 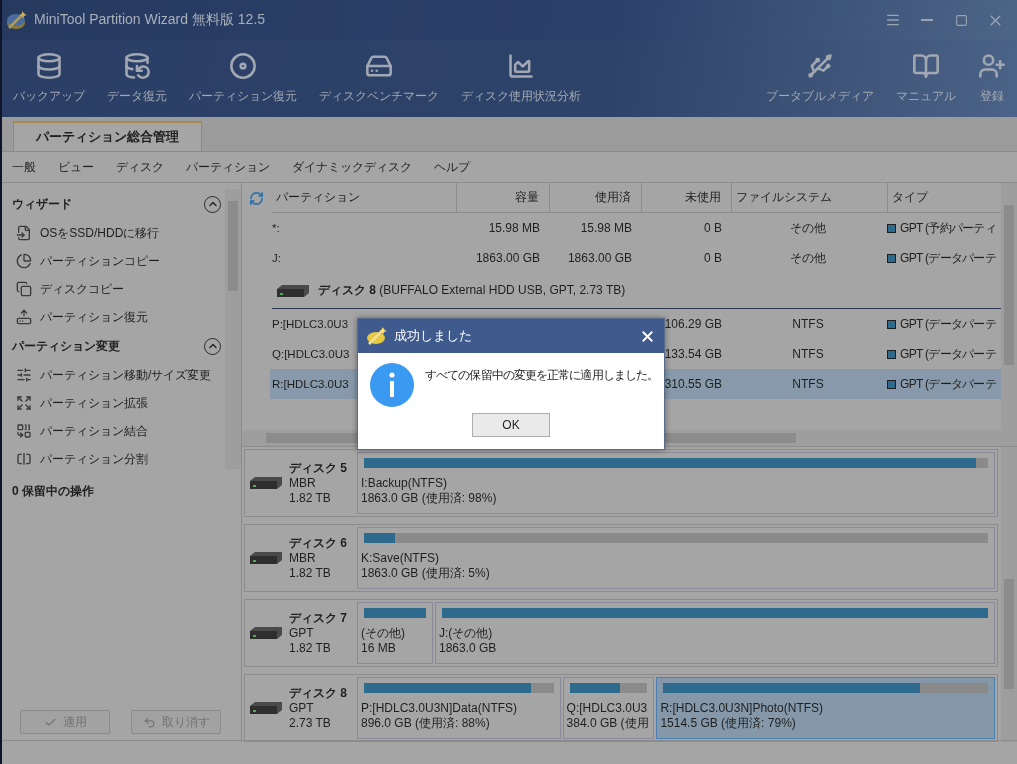 I want to click on toolbar-button: ブータブルメディア, so click(x=820, y=72).